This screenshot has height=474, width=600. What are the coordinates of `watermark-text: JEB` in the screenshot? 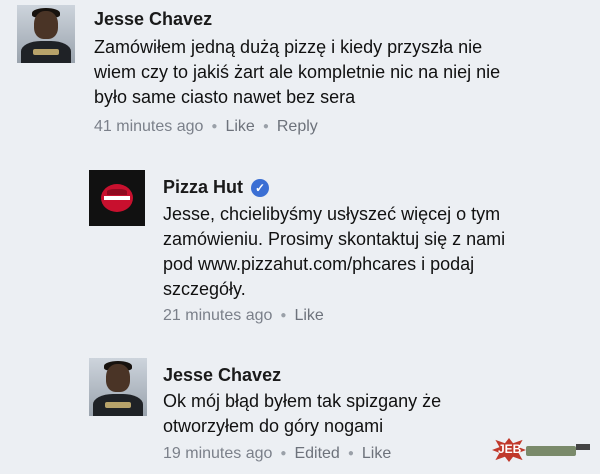 It's located at (510, 449).